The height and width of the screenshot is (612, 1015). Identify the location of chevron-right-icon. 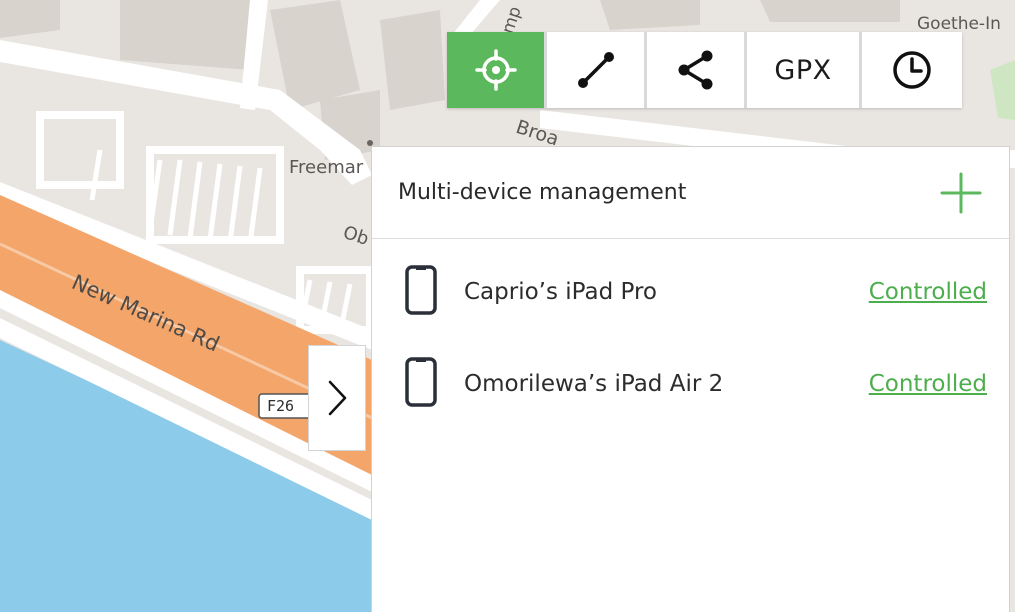
(337, 398).